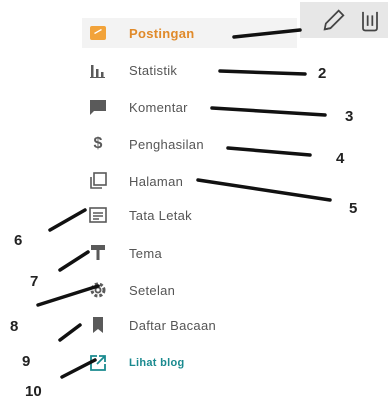  What do you see at coordinates (322, 73) in the screenshot?
I see `annotation-number-2: 2` at bounding box center [322, 73].